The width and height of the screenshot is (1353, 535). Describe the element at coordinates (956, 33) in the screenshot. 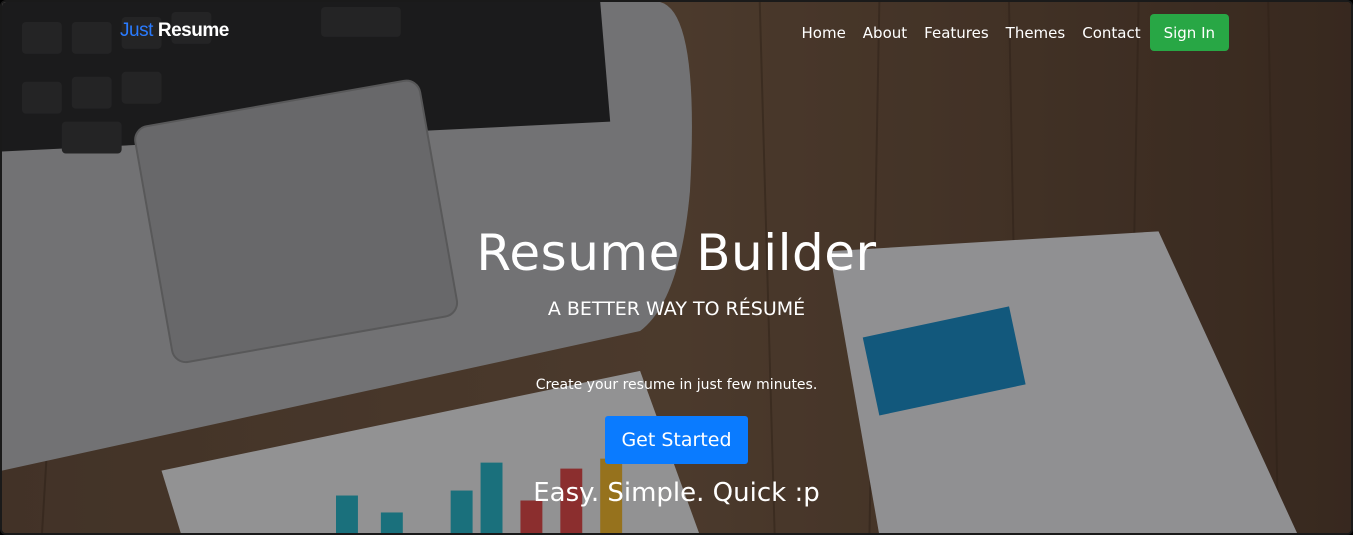

I see `nav-link-features: Features` at that location.